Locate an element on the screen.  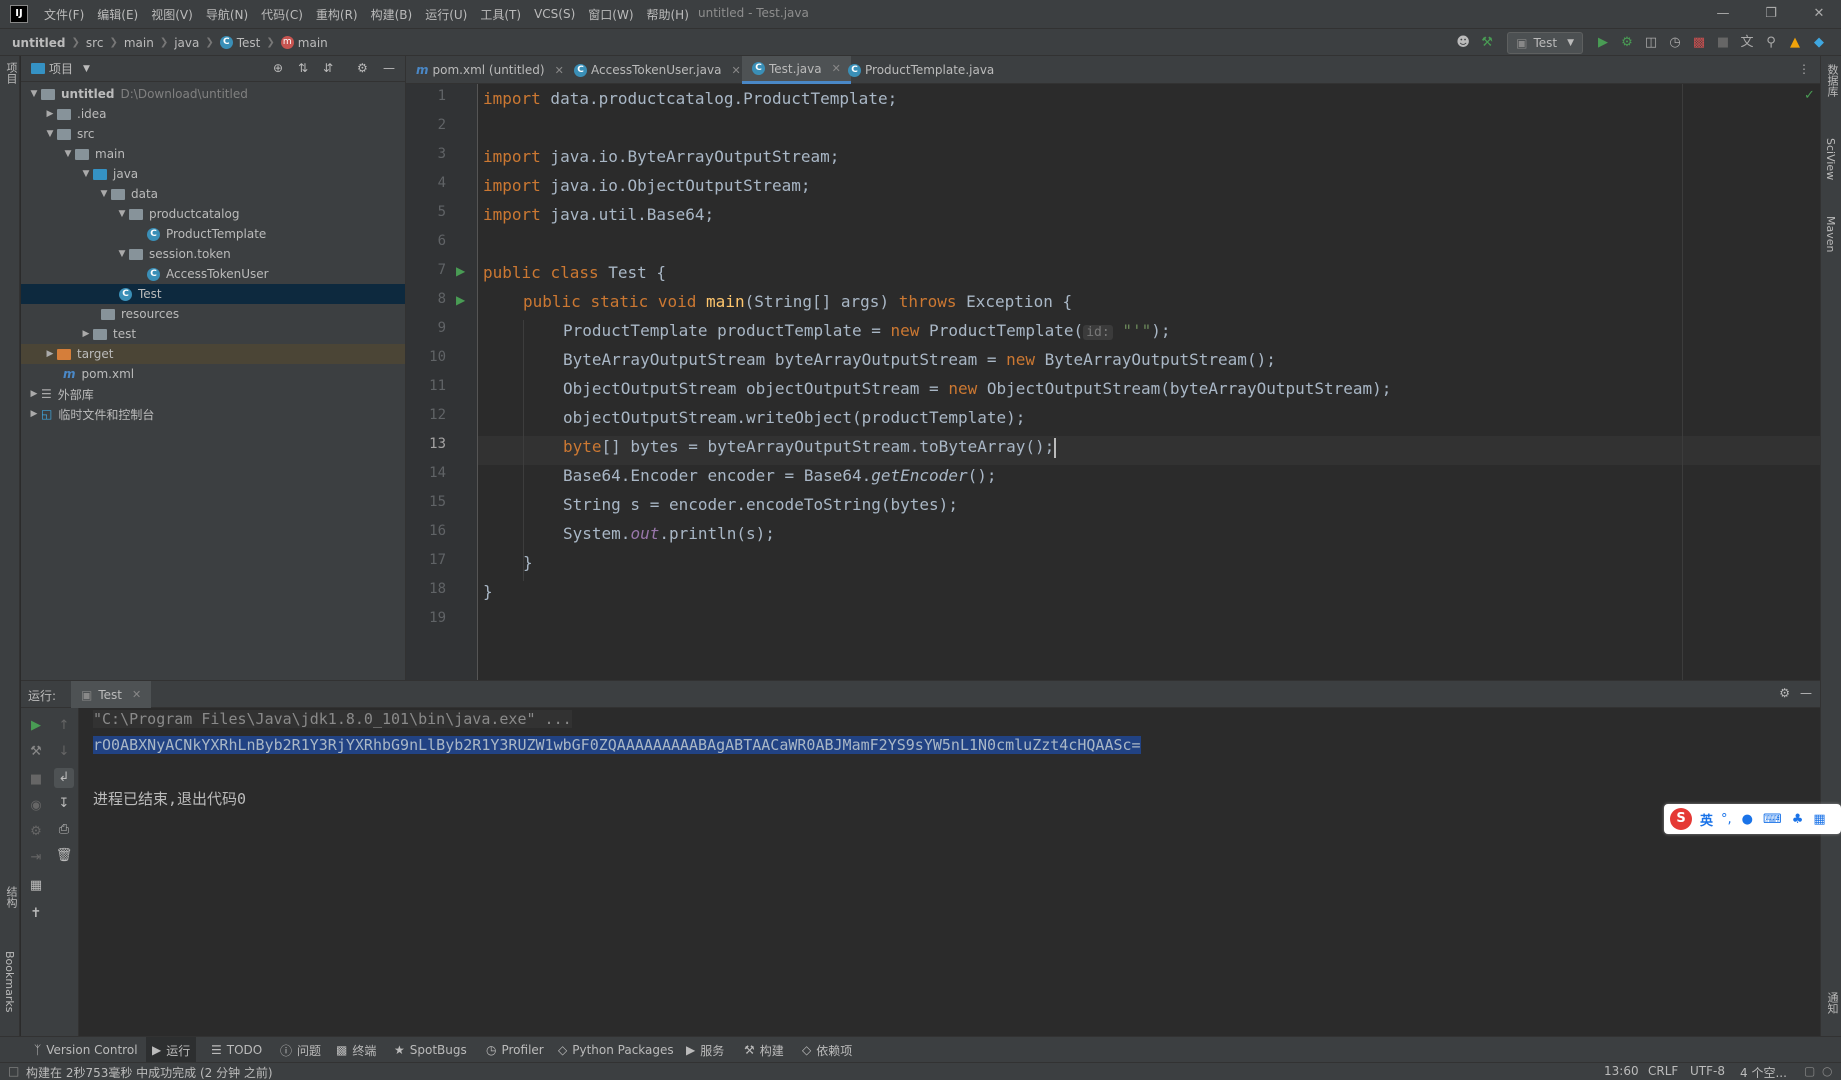
tree-node-test: ▶ test is located at coordinates (213, 334).